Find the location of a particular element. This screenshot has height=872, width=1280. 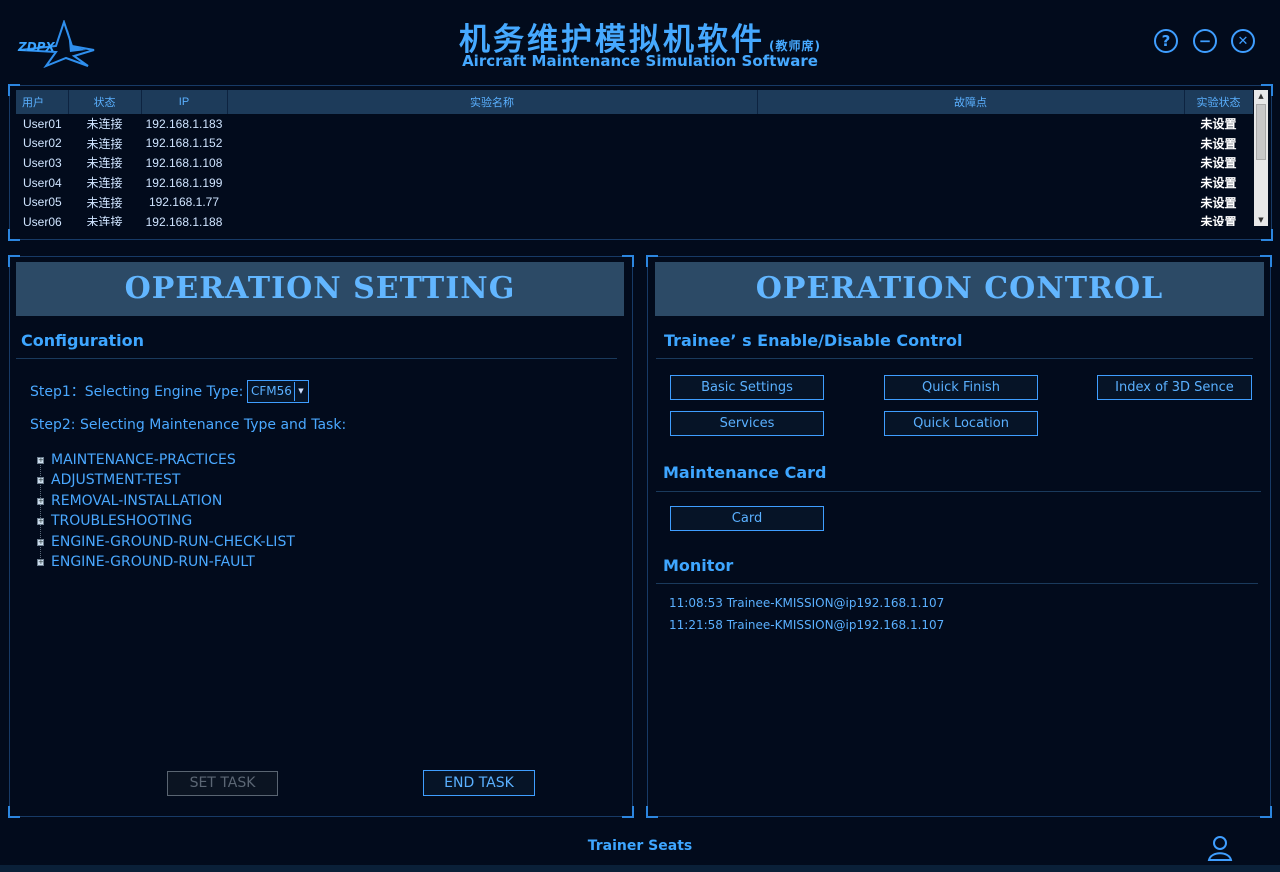

tree-item-troubleshooting: TROUBLESHOOTING is located at coordinates (121, 521).